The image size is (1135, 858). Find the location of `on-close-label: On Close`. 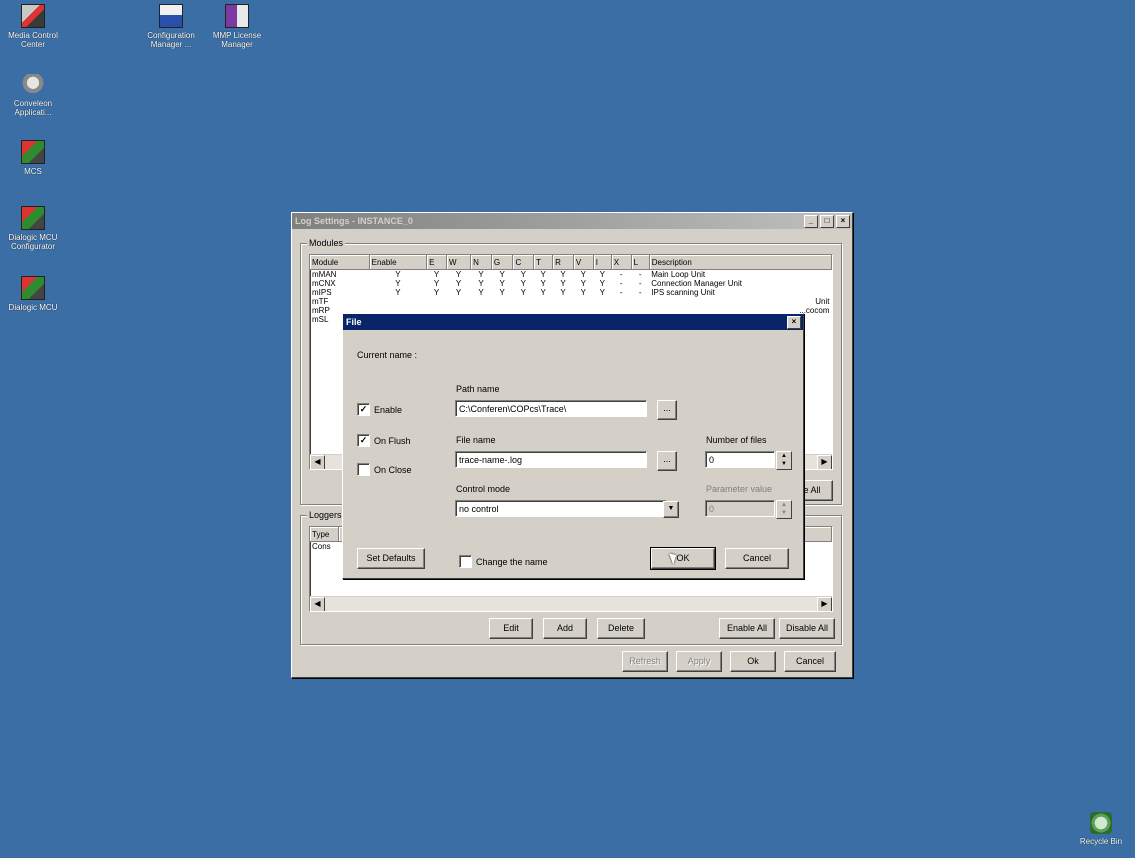

on-close-label: On Close is located at coordinates (393, 469).